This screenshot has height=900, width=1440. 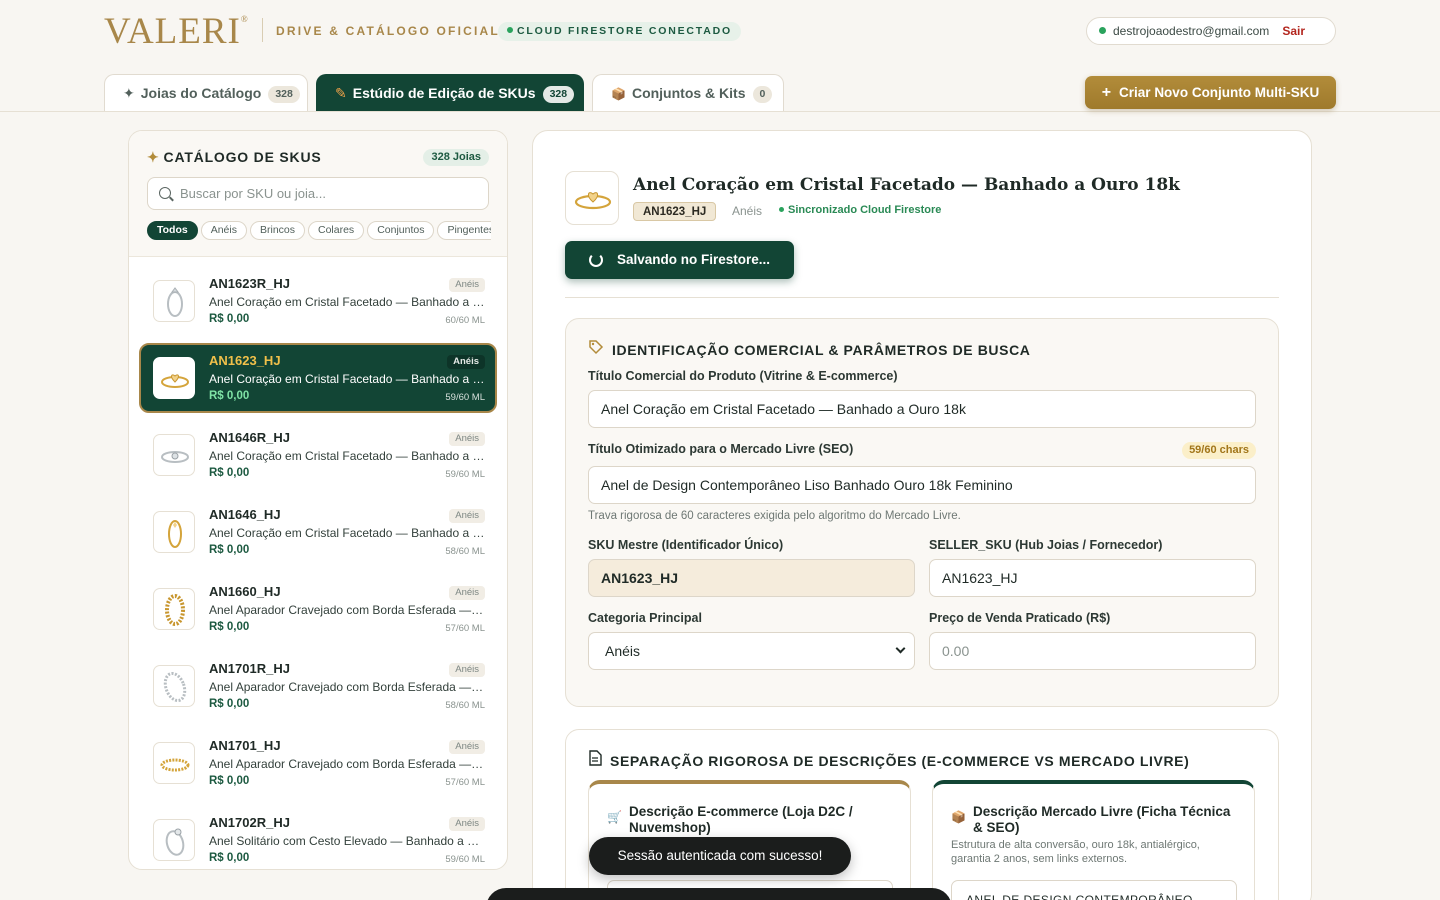 I want to click on filter-chip-brincos: Brincos, so click(x=277, y=230).